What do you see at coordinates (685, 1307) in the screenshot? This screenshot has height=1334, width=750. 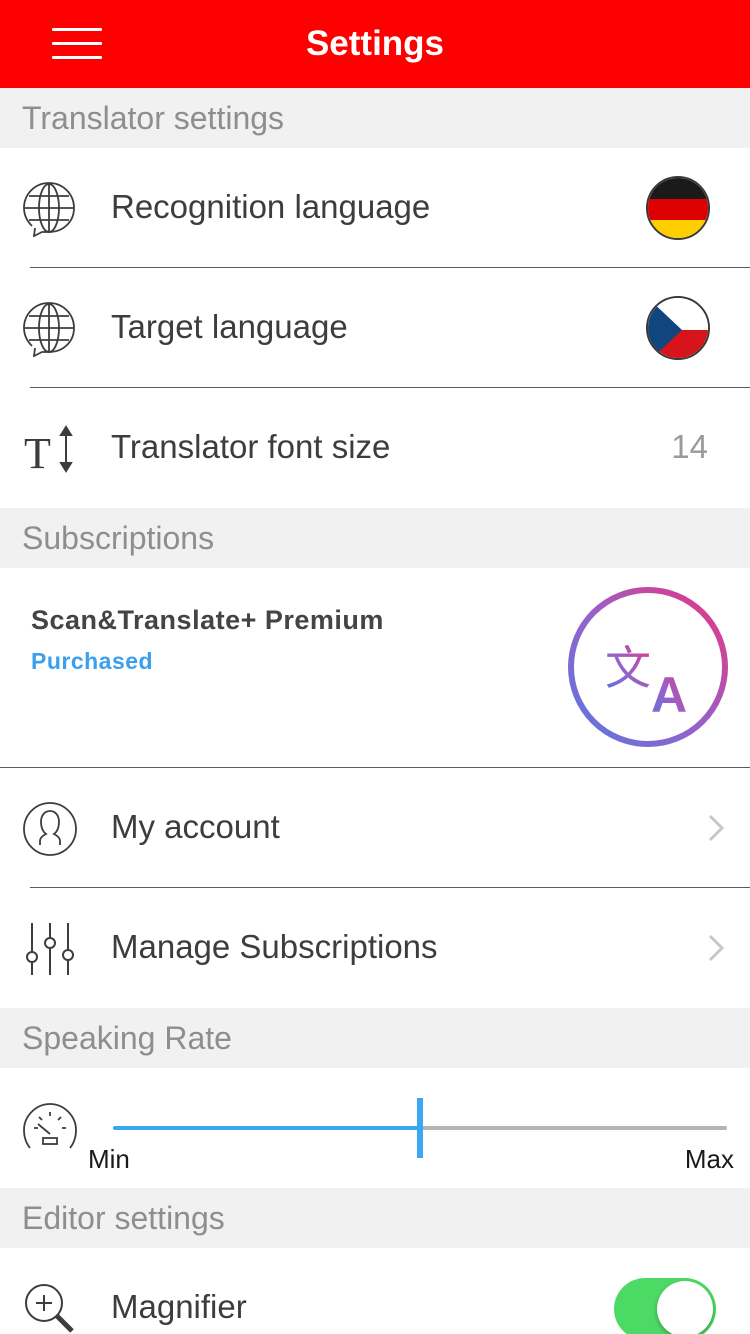 I see `toggle-knob` at bounding box center [685, 1307].